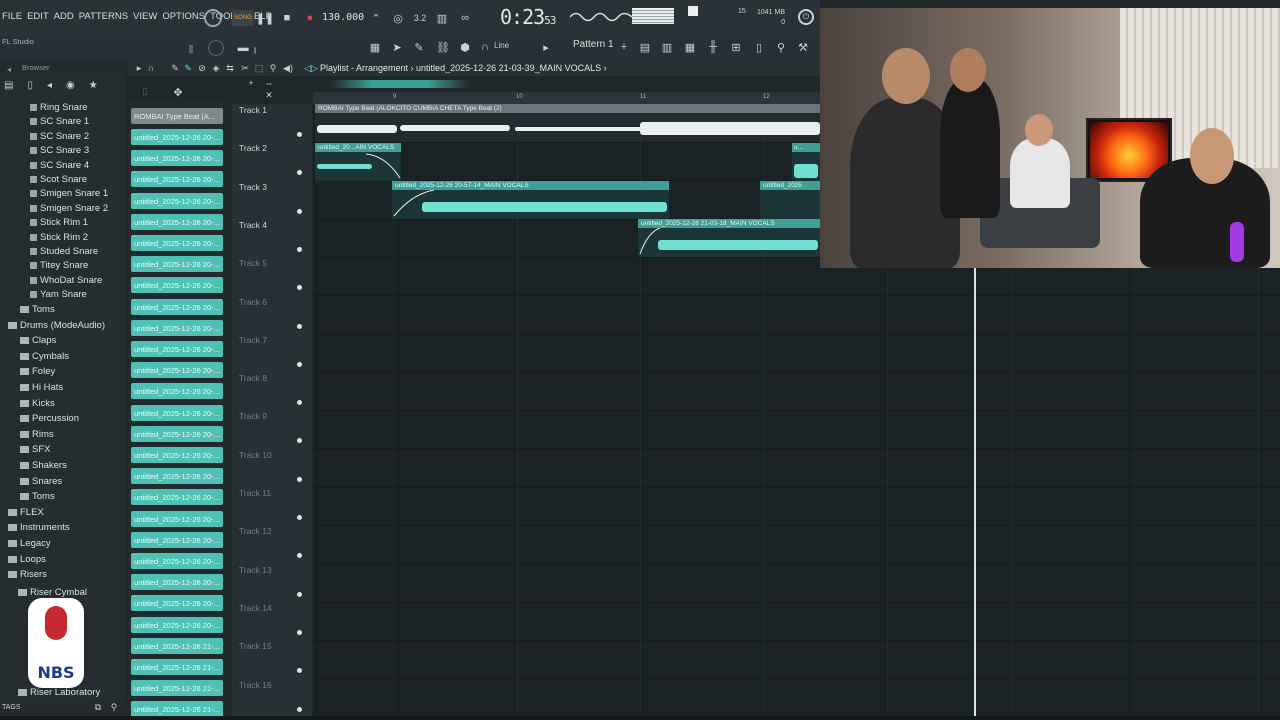 This screenshot has height=720, width=1280. What do you see at coordinates (255, 608) in the screenshot?
I see `track-label: Track 14` at bounding box center [255, 608].